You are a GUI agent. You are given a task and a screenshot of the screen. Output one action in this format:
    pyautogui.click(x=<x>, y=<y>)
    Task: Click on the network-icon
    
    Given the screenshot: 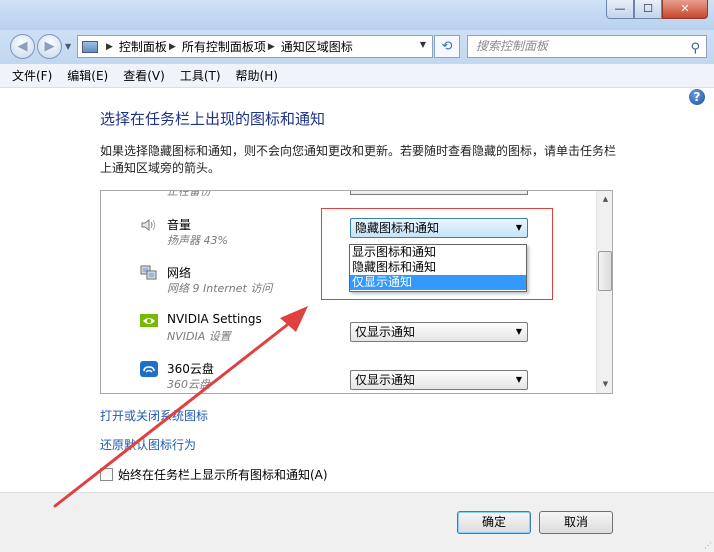 What is the action you would take?
    pyautogui.click(x=148, y=272)
    